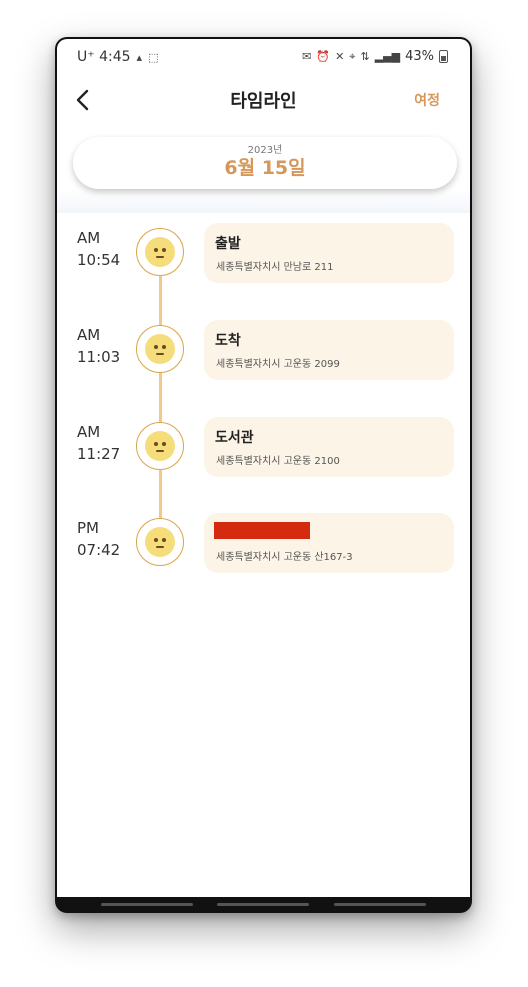  I want to click on nav-recents-button, so click(147, 904).